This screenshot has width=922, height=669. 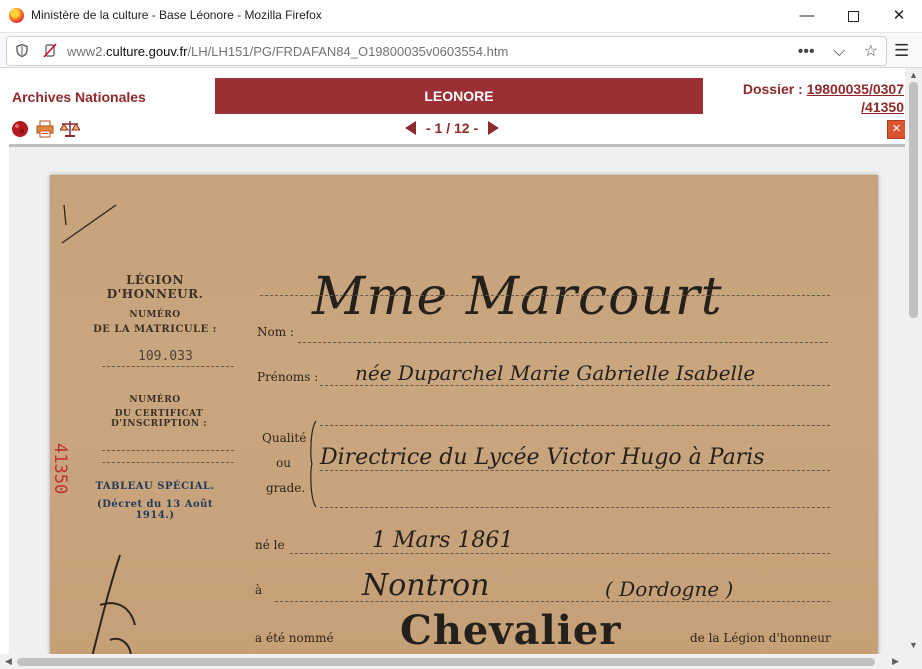 I want to click on doc-matricule-label: NUMÉRO, so click(x=155, y=315).